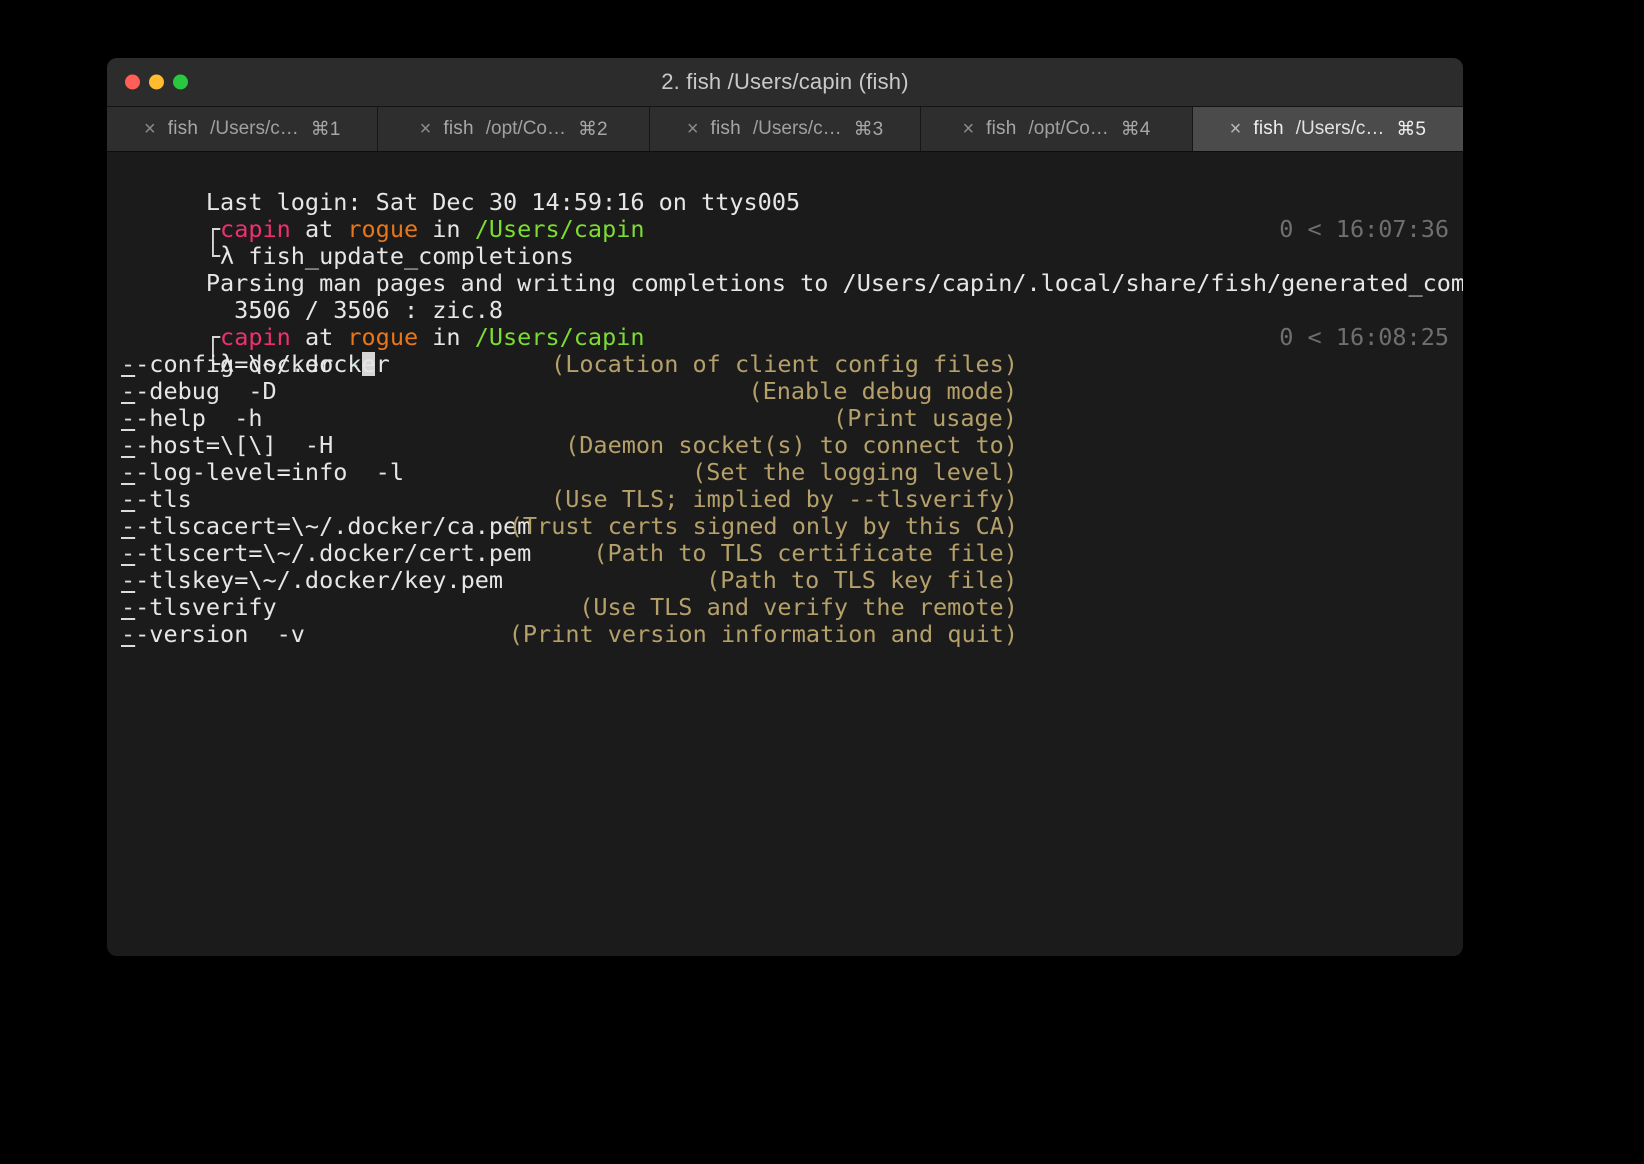 This screenshot has height=1164, width=1644. What do you see at coordinates (319, 580) in the screenshot?
I see `completion-name: -tlskey=\~/.docker/key.pem` at bounding box center [319, 580].